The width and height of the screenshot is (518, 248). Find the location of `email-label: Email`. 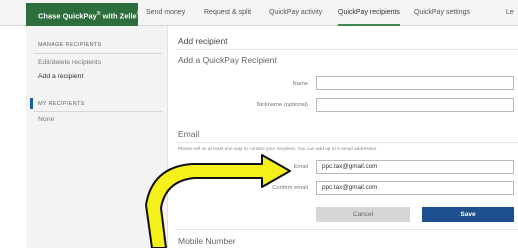

email-label: Email is located at coordinates (301, 167).